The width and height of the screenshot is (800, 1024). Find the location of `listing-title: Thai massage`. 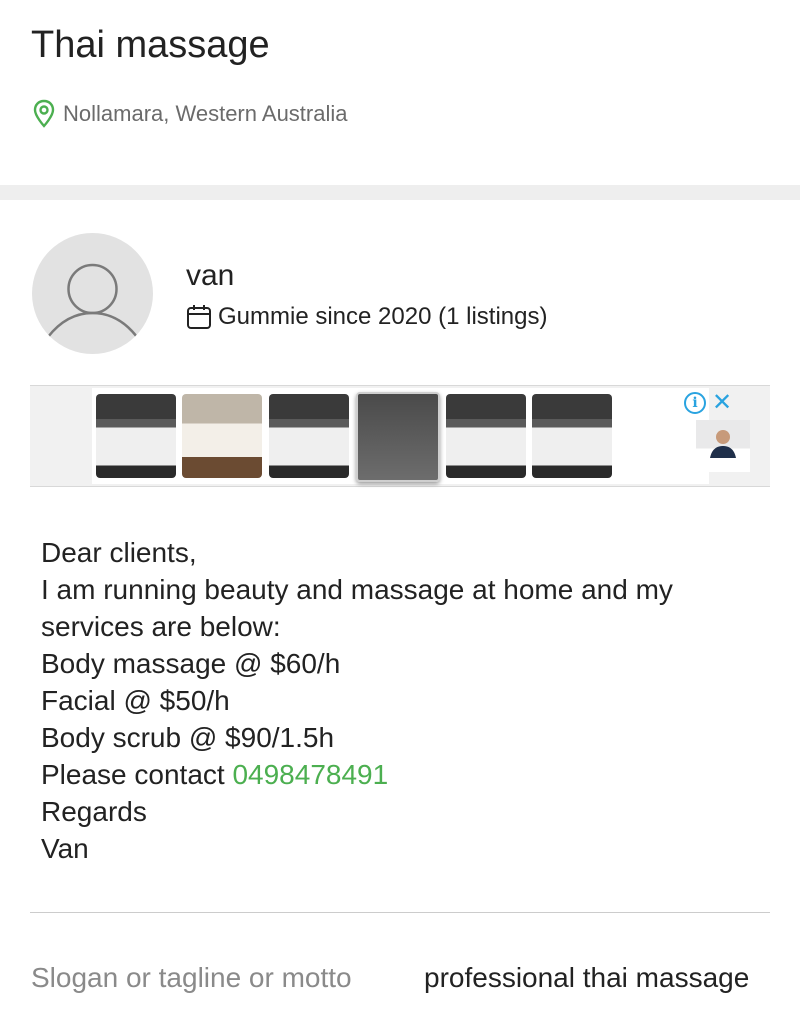

listing-title: Thai massage is located at coordinates (150, 45).